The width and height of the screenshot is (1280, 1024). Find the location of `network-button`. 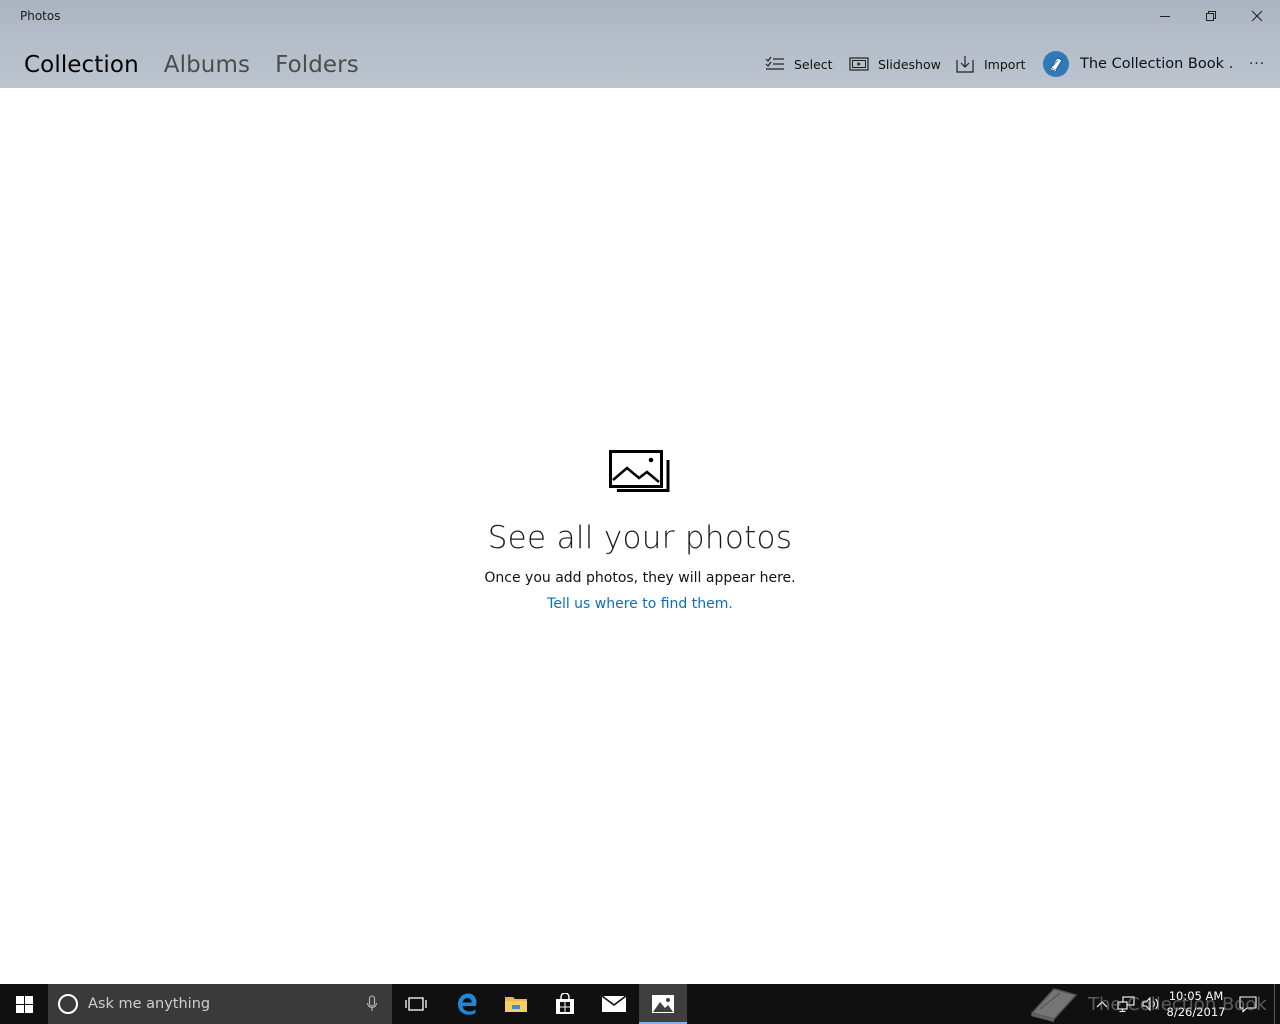

network-button is located at coordinates (1126, 1004).